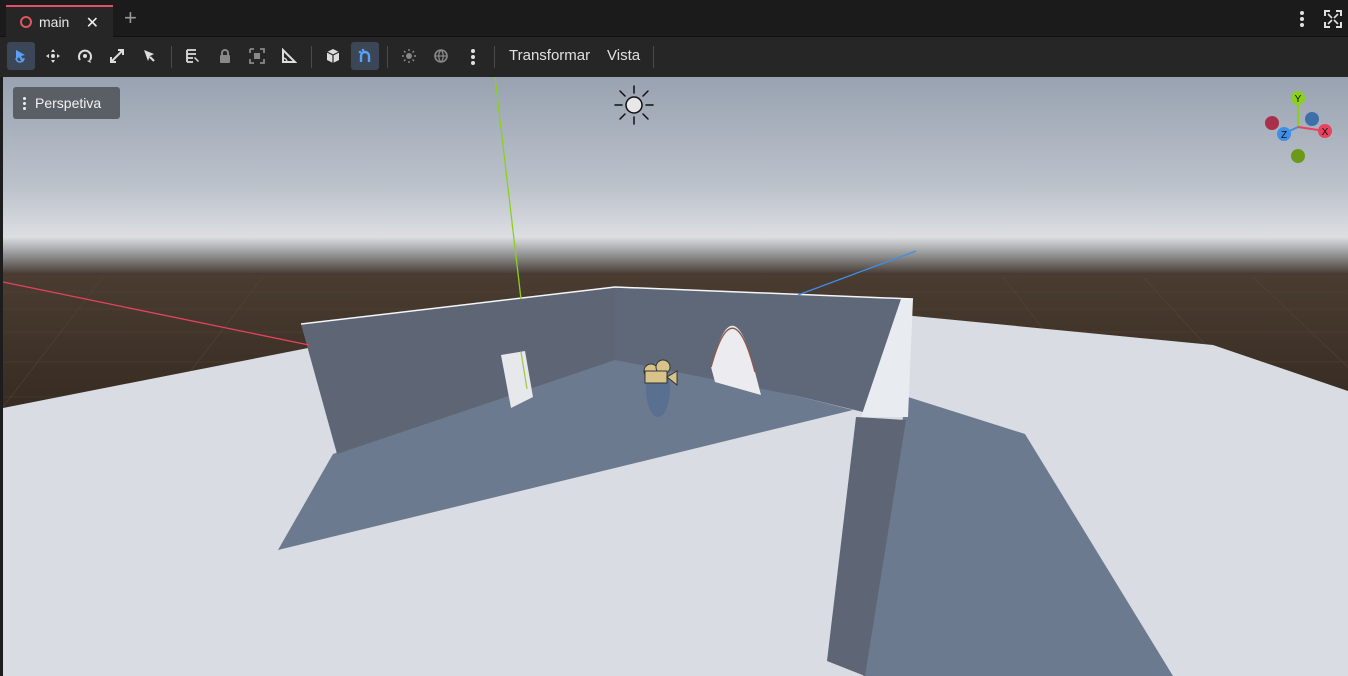 The height and width of the screenshot is (676, 1348). What do you see at coordinates (674, 57) in the screenshot?
I see `viewport-toolbar: Transformar Vista` at bounding box center [674, 57].